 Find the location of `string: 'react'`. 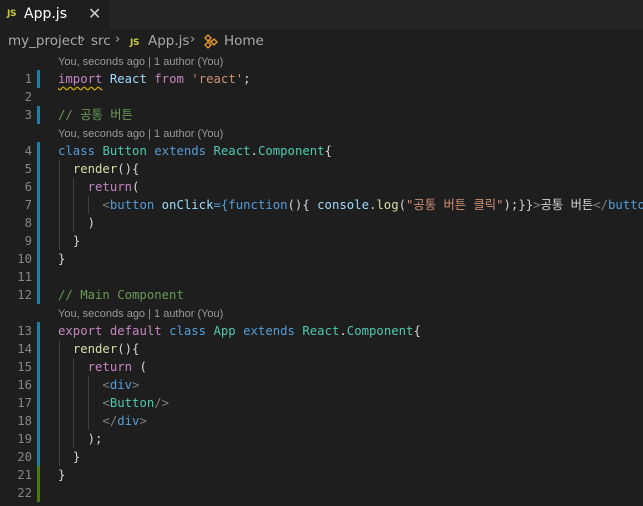

string: 'react' is located at coordinates (217, 79).